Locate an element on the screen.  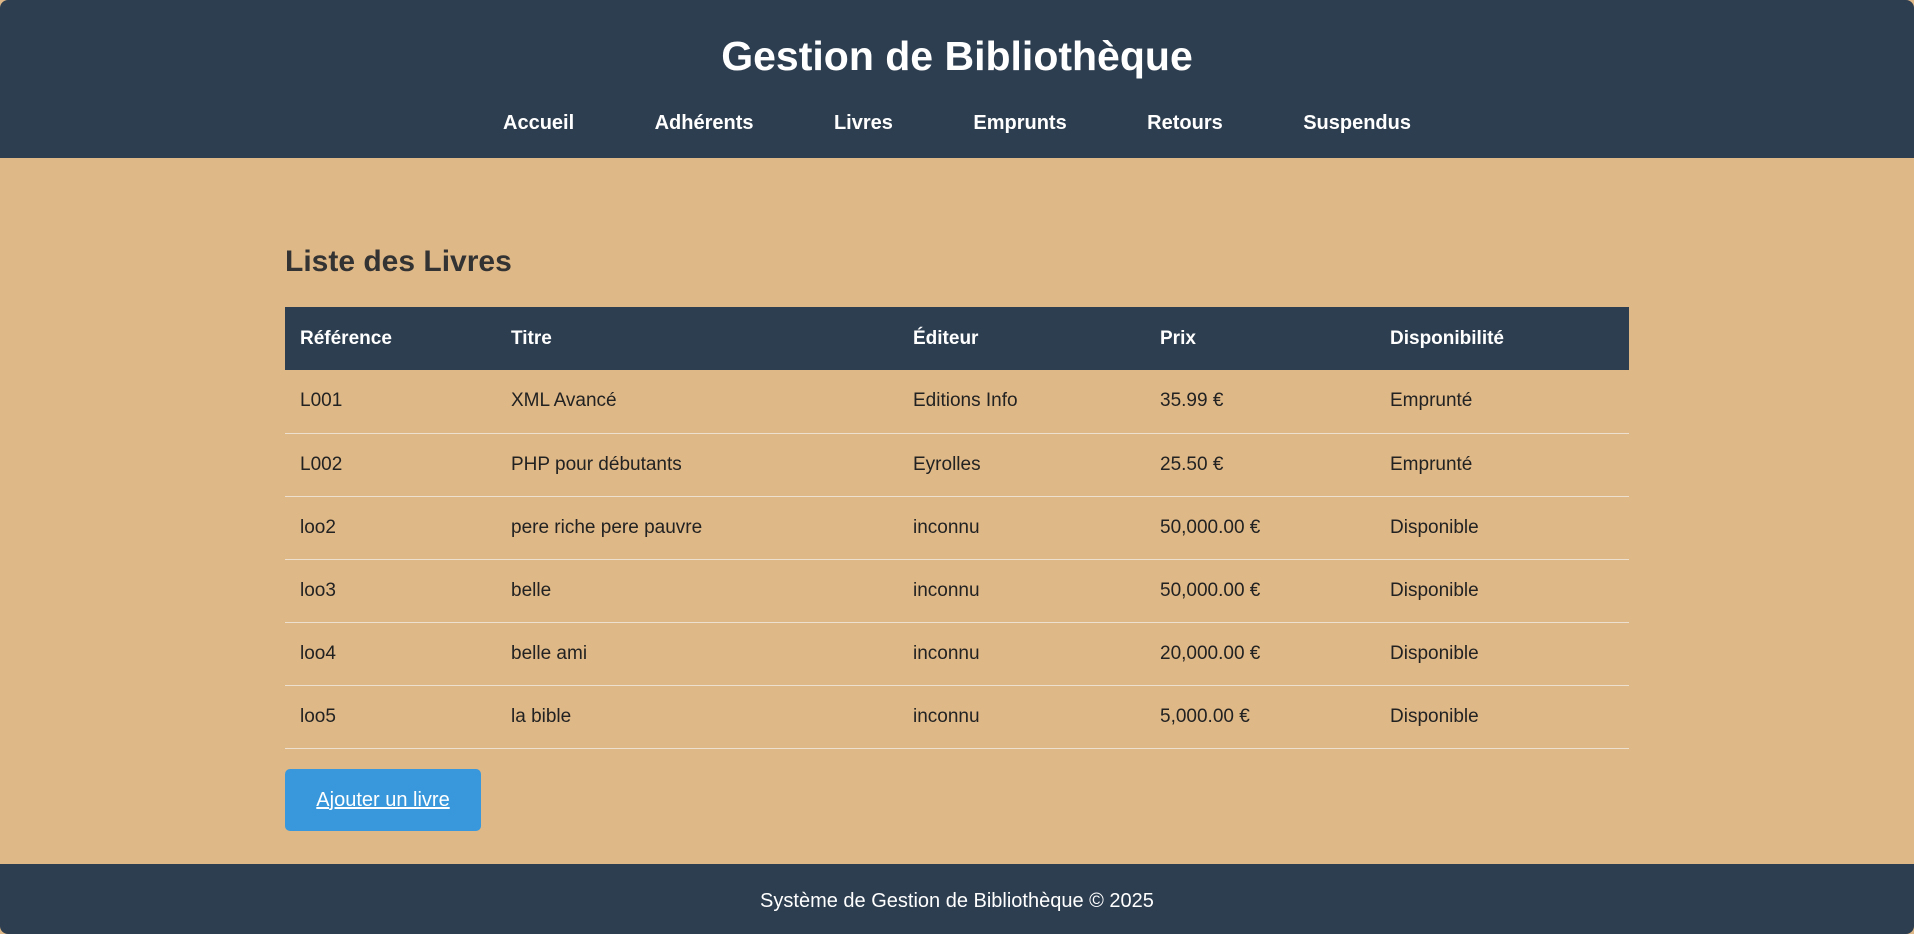
cell-titre: pere riche pere pauvre is located at coordinates (607, 527).